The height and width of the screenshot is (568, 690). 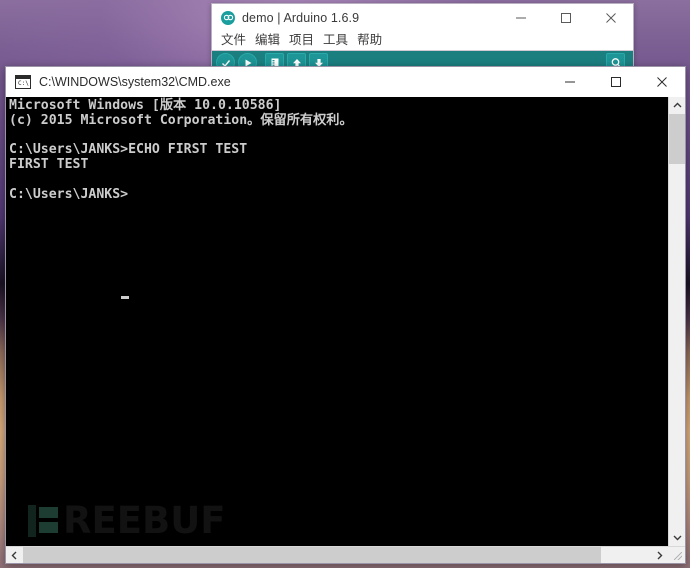 What do you see at coordinates (48, 512) in the screenshot?
I see `watermark-bar-top` at bounding box center [48, 512].